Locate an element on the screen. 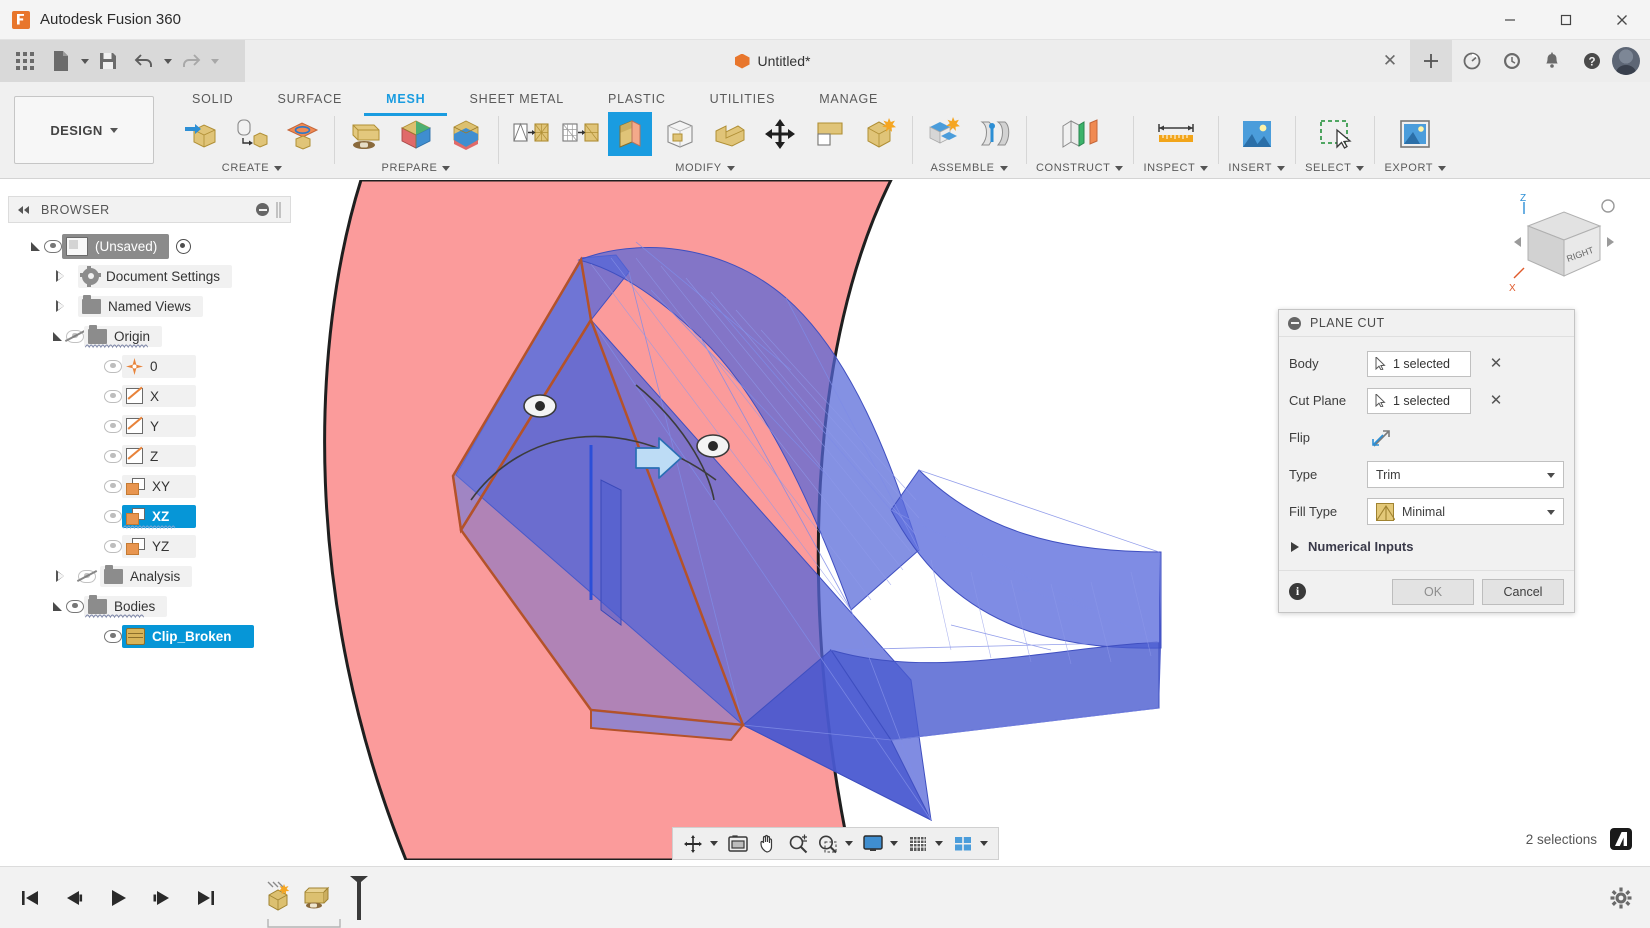 Image resolution: width=1650 pixels, height=928 pixels. info-icon: i is located at coordinates (1297, 591).